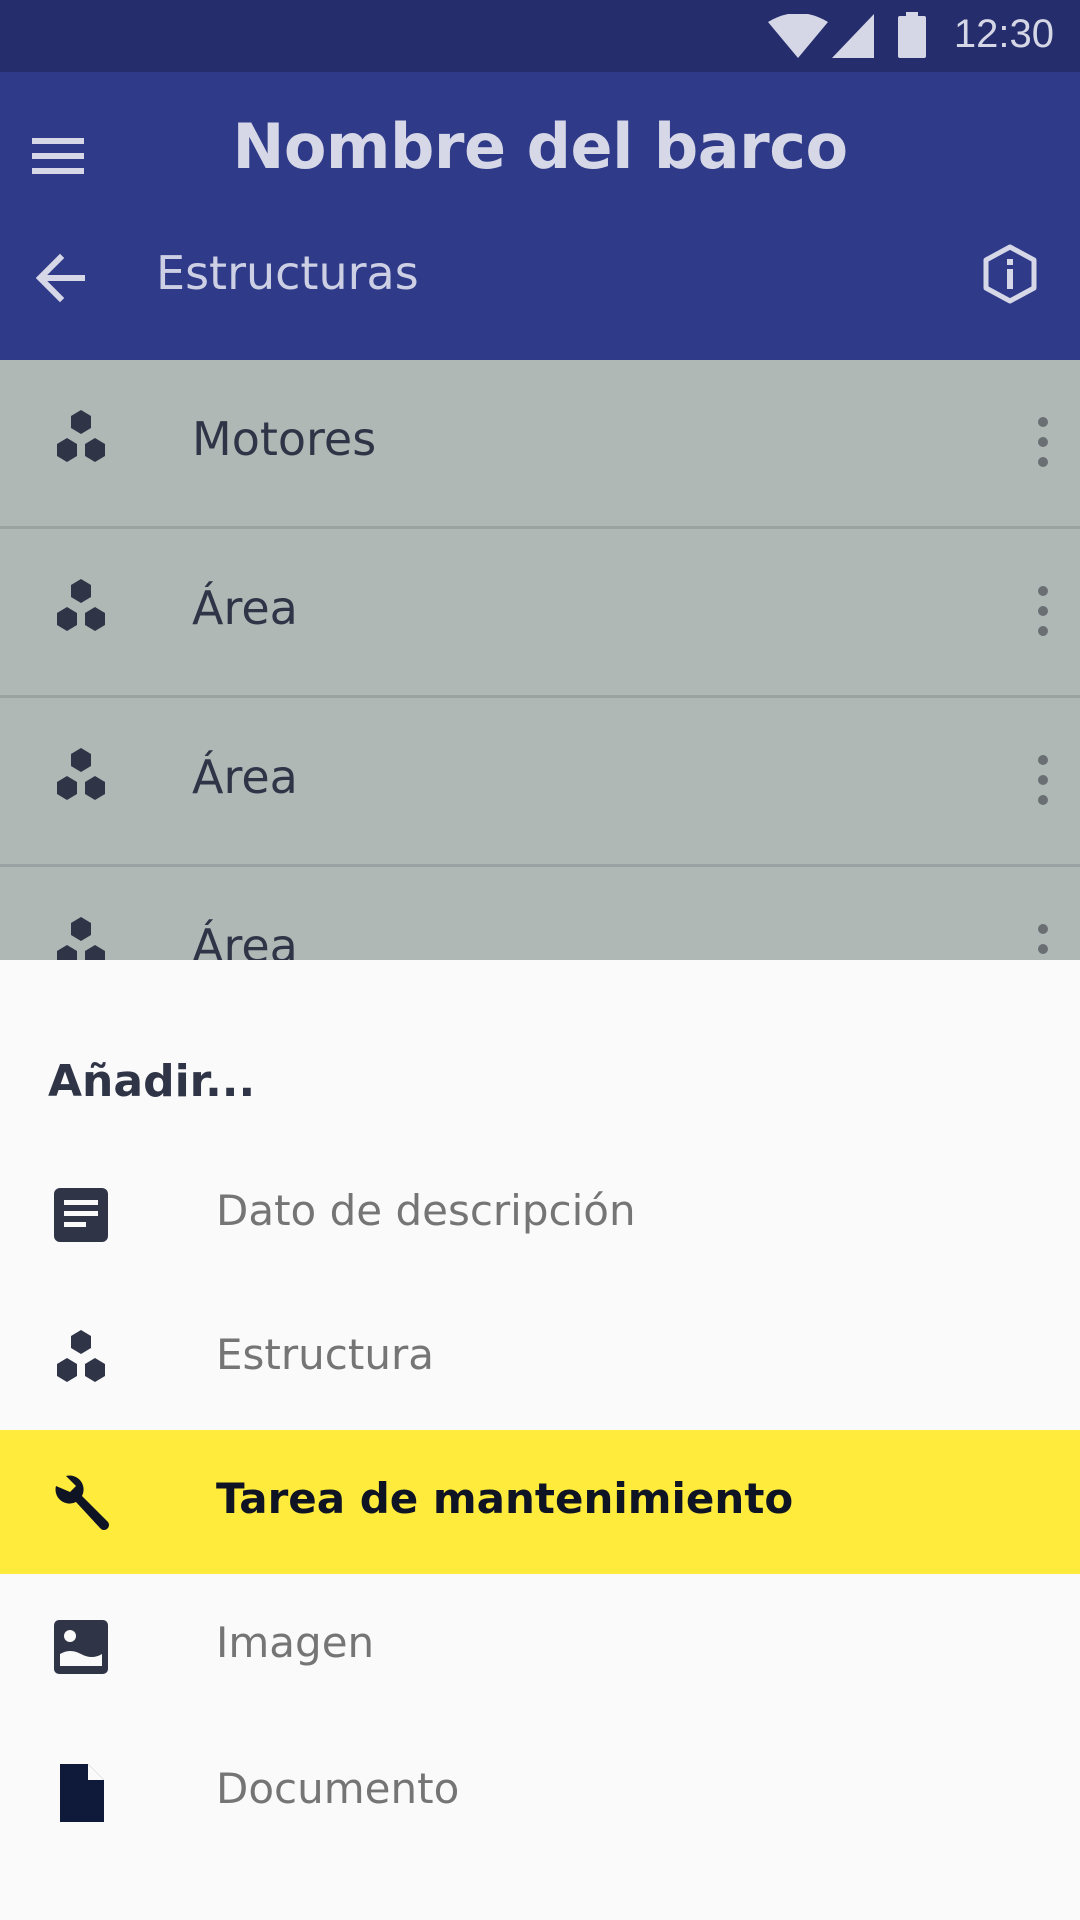 This screenshot has width=1080, height=1920. What do you see at coordinates (295, 1642) in the screenshot?
I see `sheet-item-label: Imagen` at bounding box center [295, 1642].